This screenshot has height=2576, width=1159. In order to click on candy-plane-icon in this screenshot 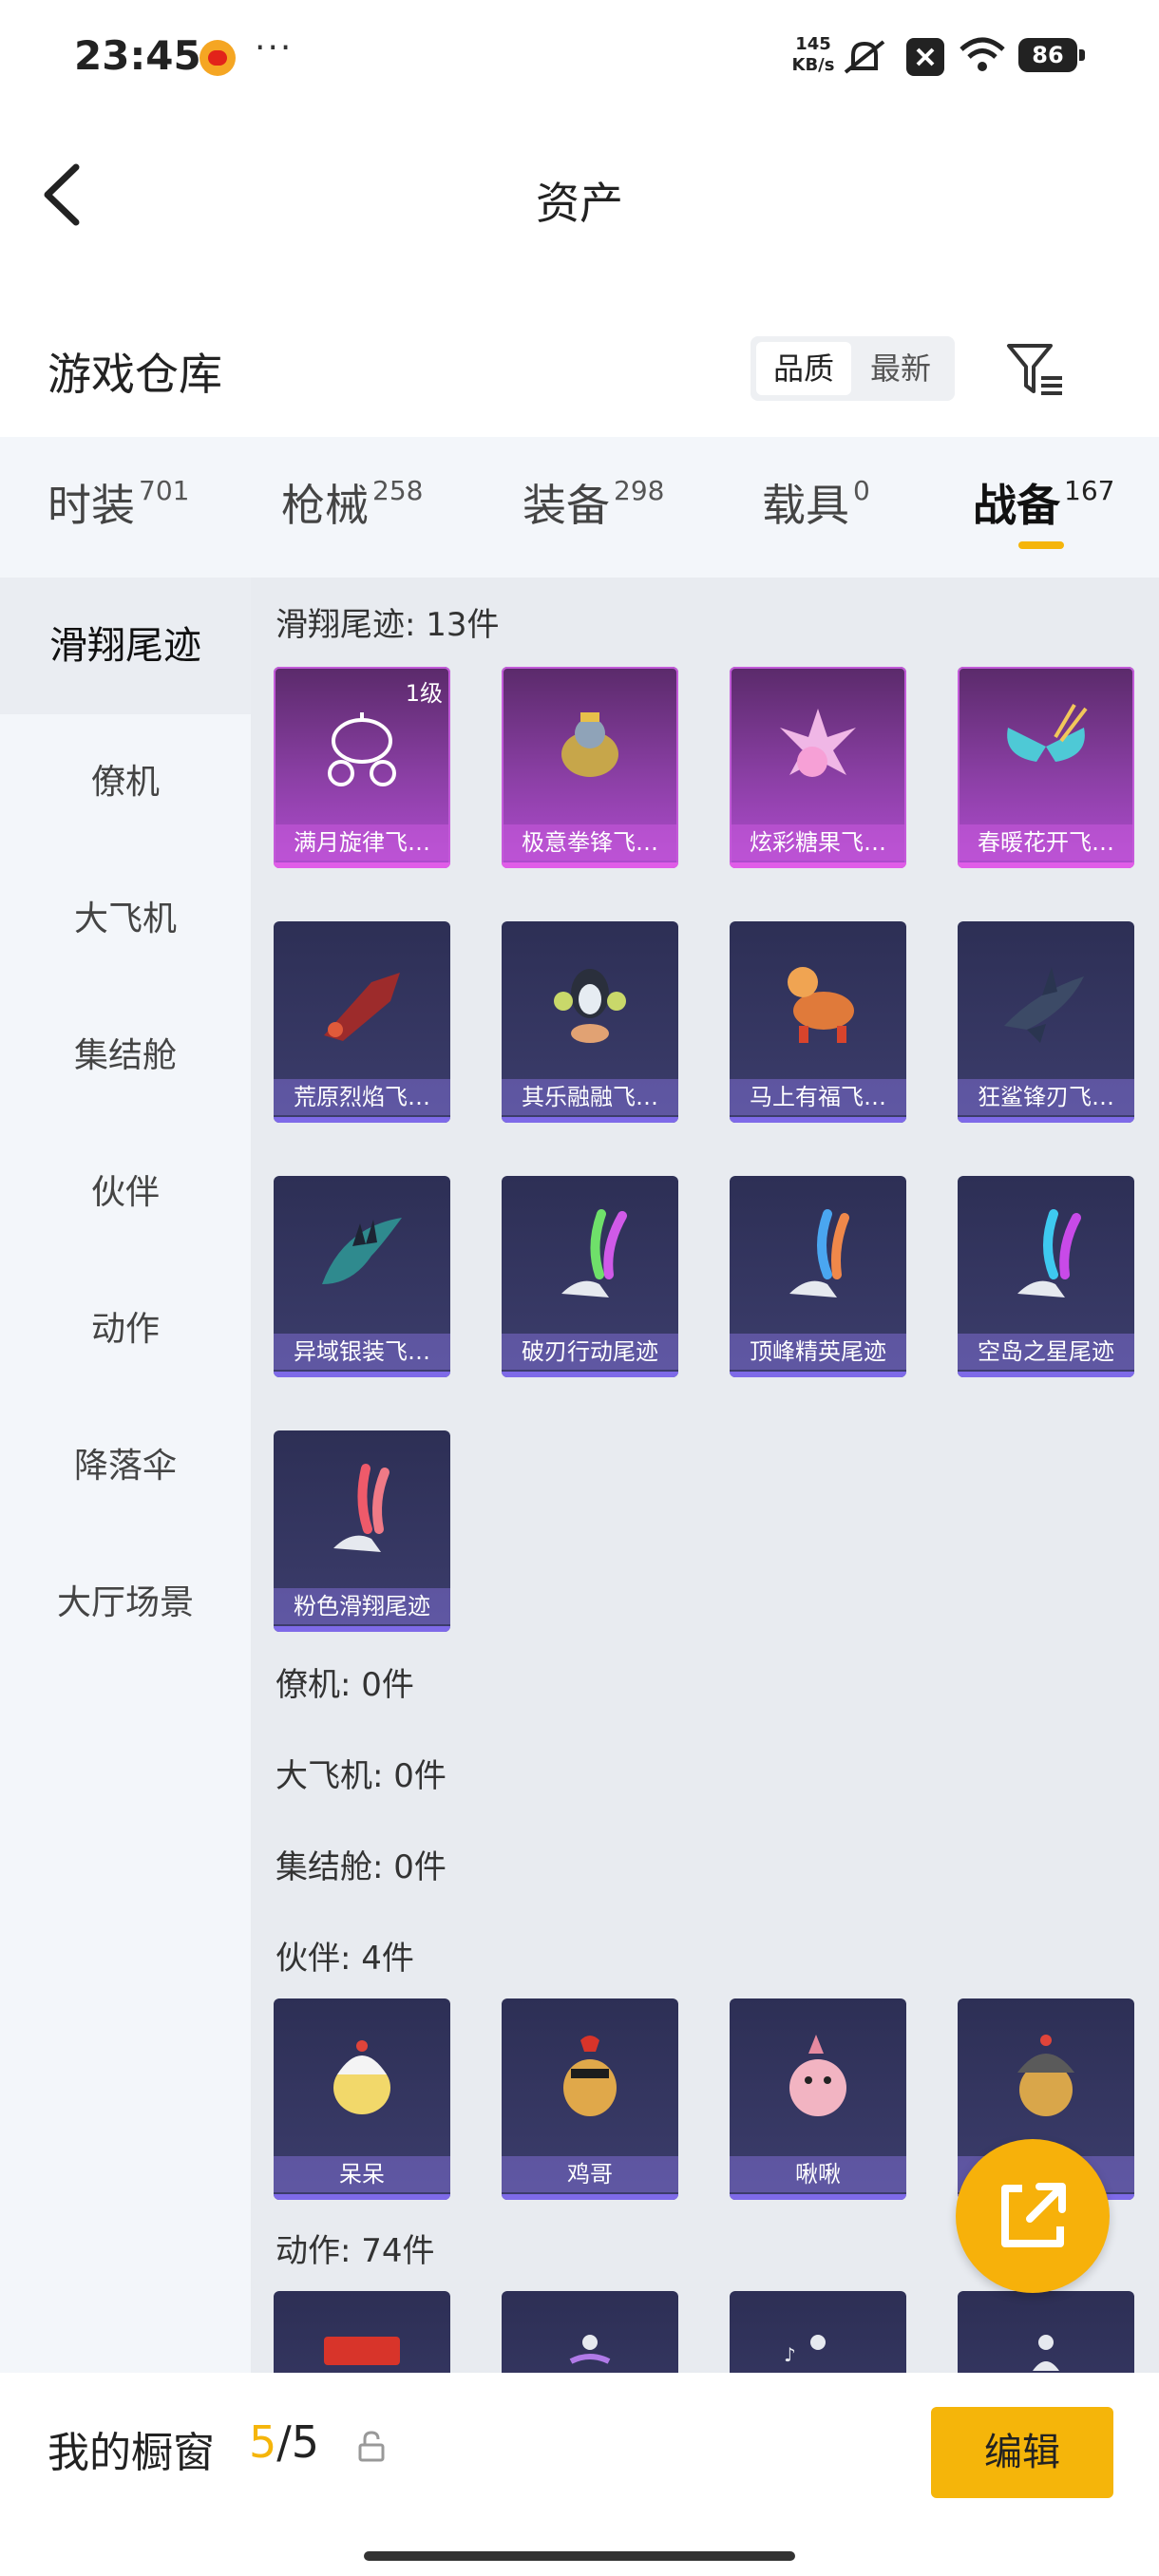, I will do `click(818, 743)`.